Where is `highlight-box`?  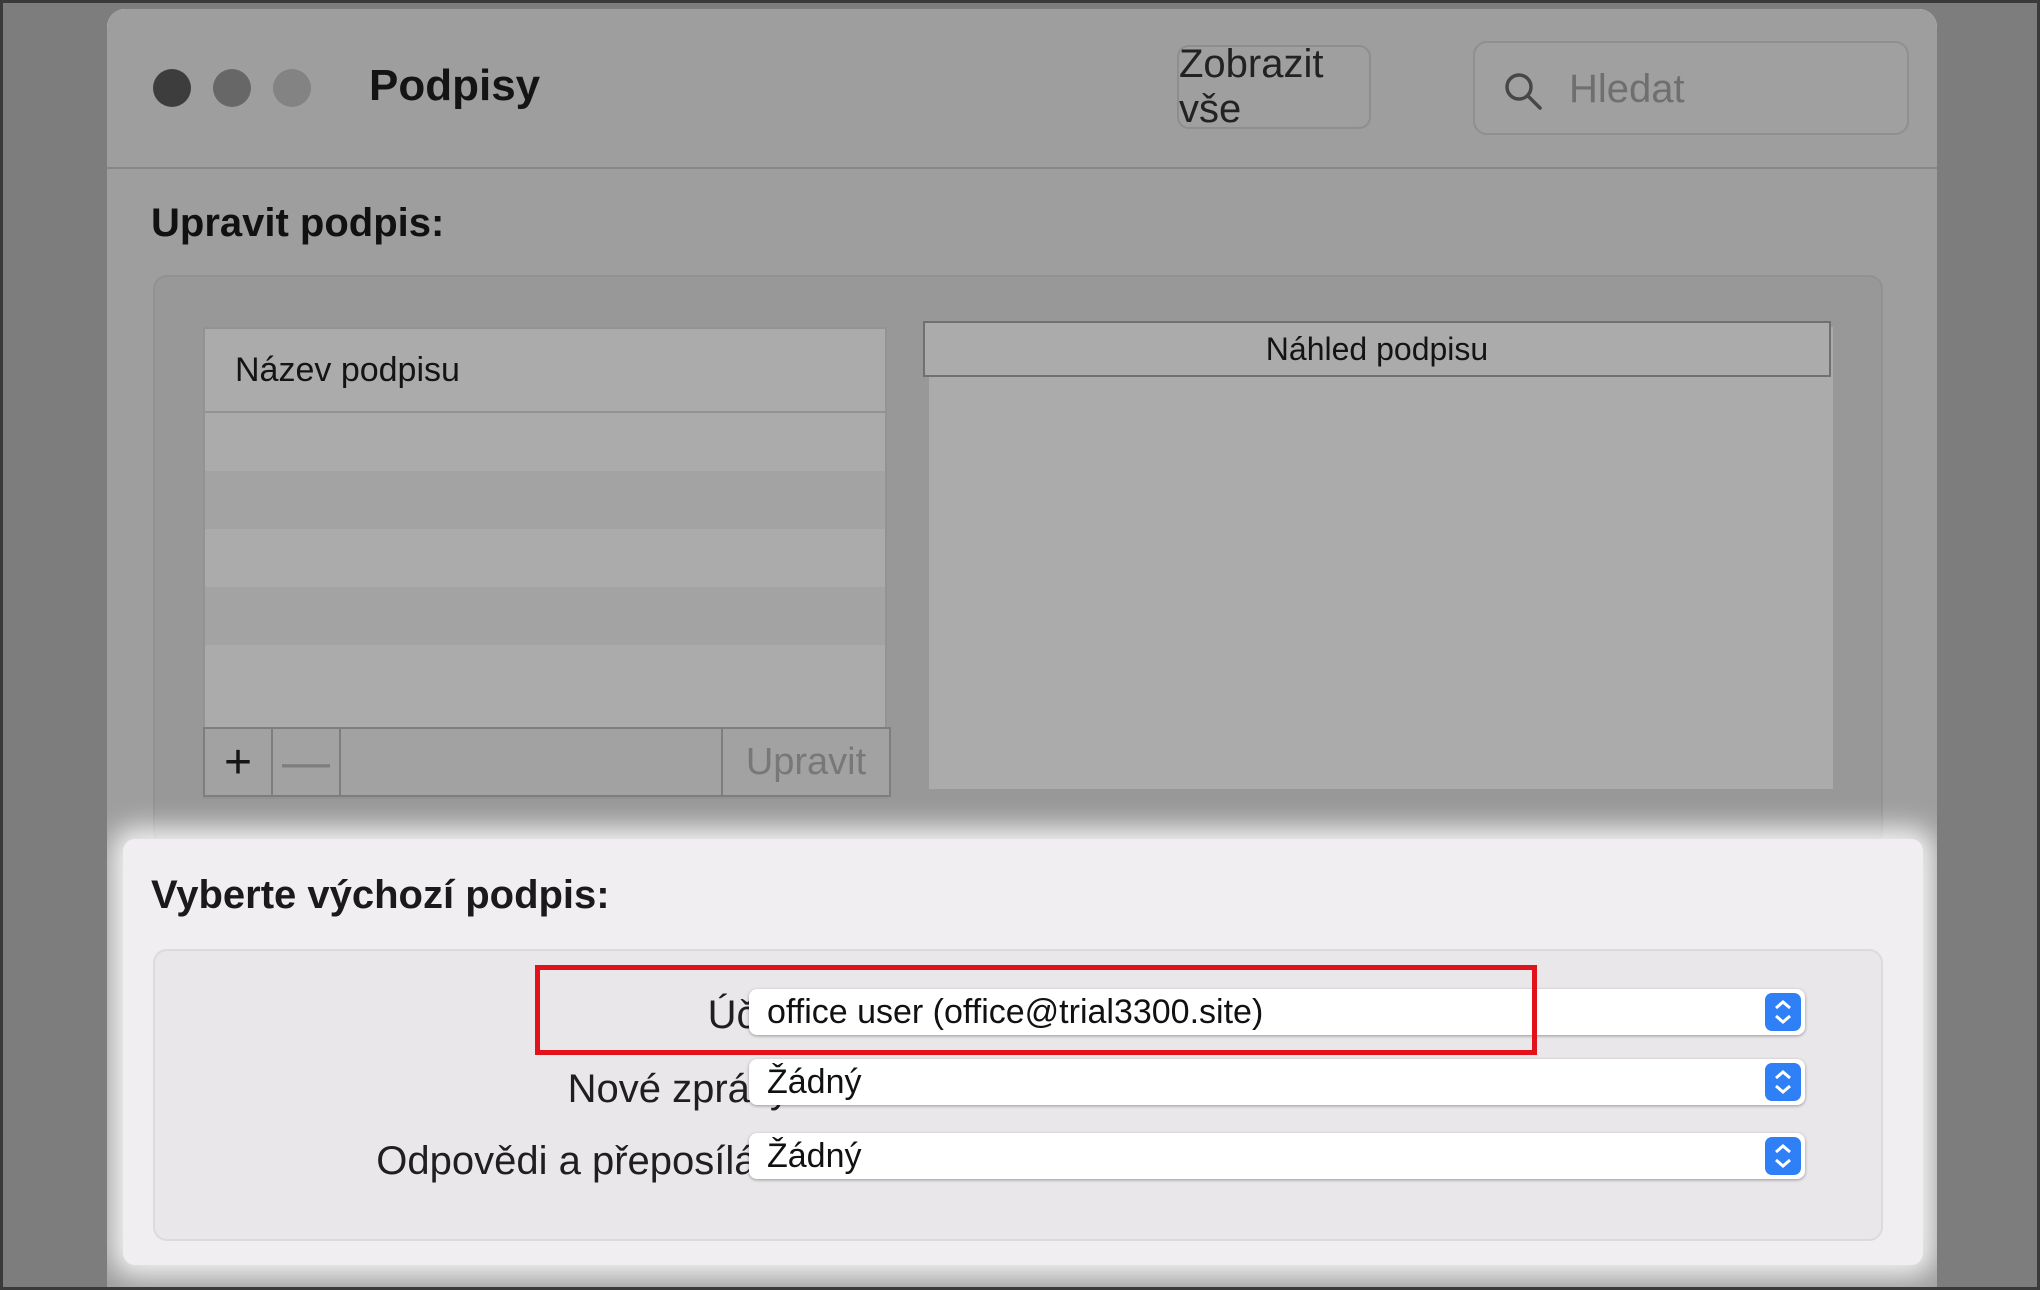 highlight-box is located at coordinates (1036, 1010).